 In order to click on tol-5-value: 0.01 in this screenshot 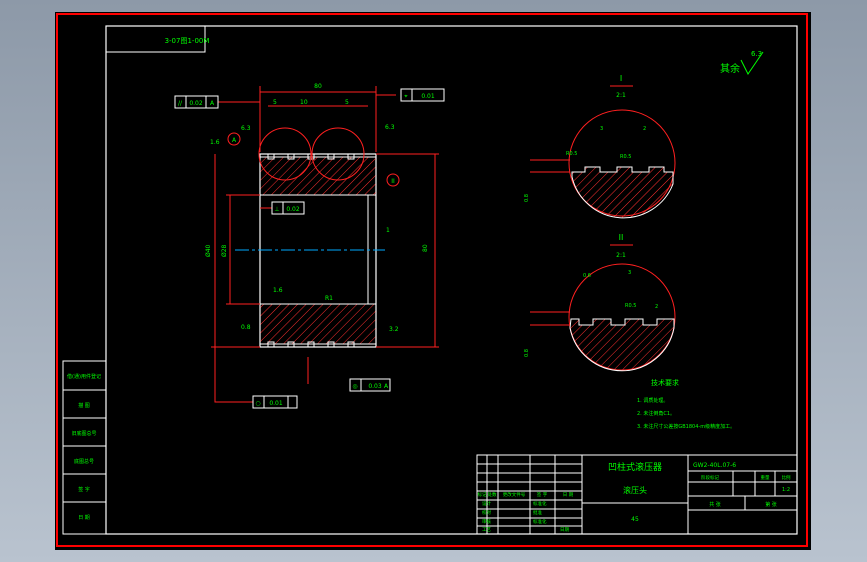, I will do `click(276, 403)`.